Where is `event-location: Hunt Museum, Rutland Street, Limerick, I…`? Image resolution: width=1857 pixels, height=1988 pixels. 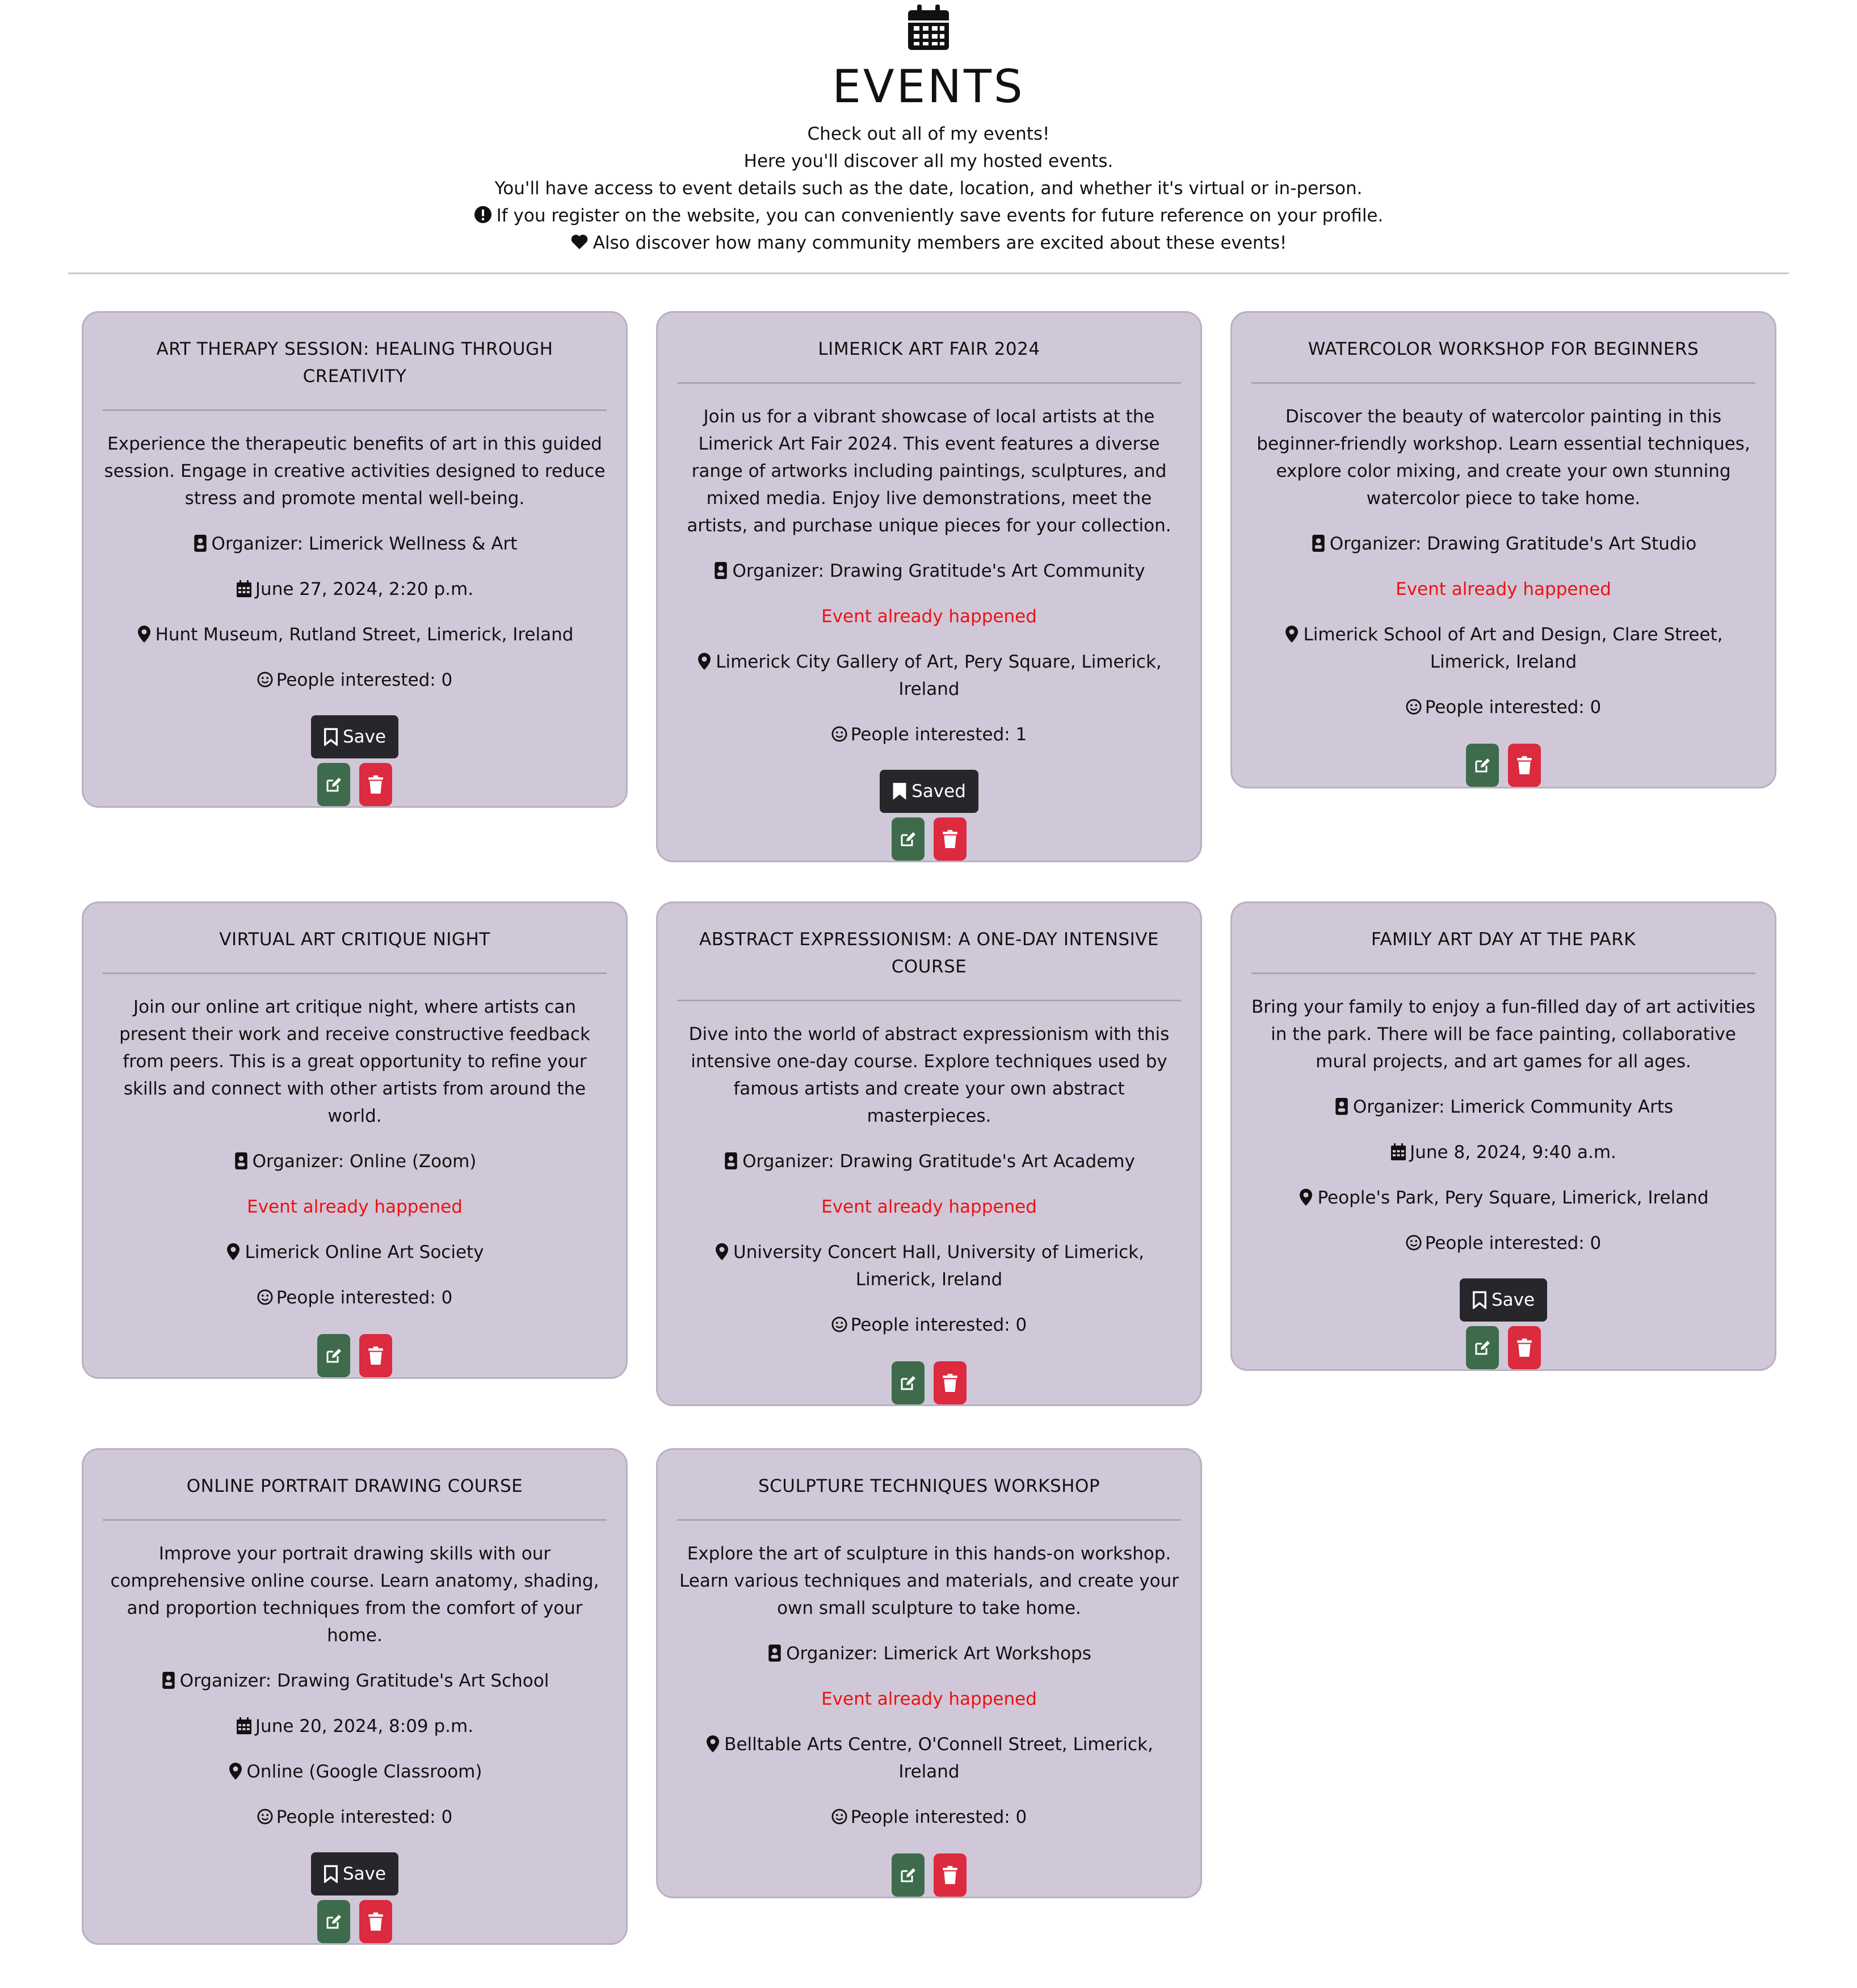 event-location: Hunt Museum, Rutland Street, Limerick, I… is located at coordinates (354, 634).